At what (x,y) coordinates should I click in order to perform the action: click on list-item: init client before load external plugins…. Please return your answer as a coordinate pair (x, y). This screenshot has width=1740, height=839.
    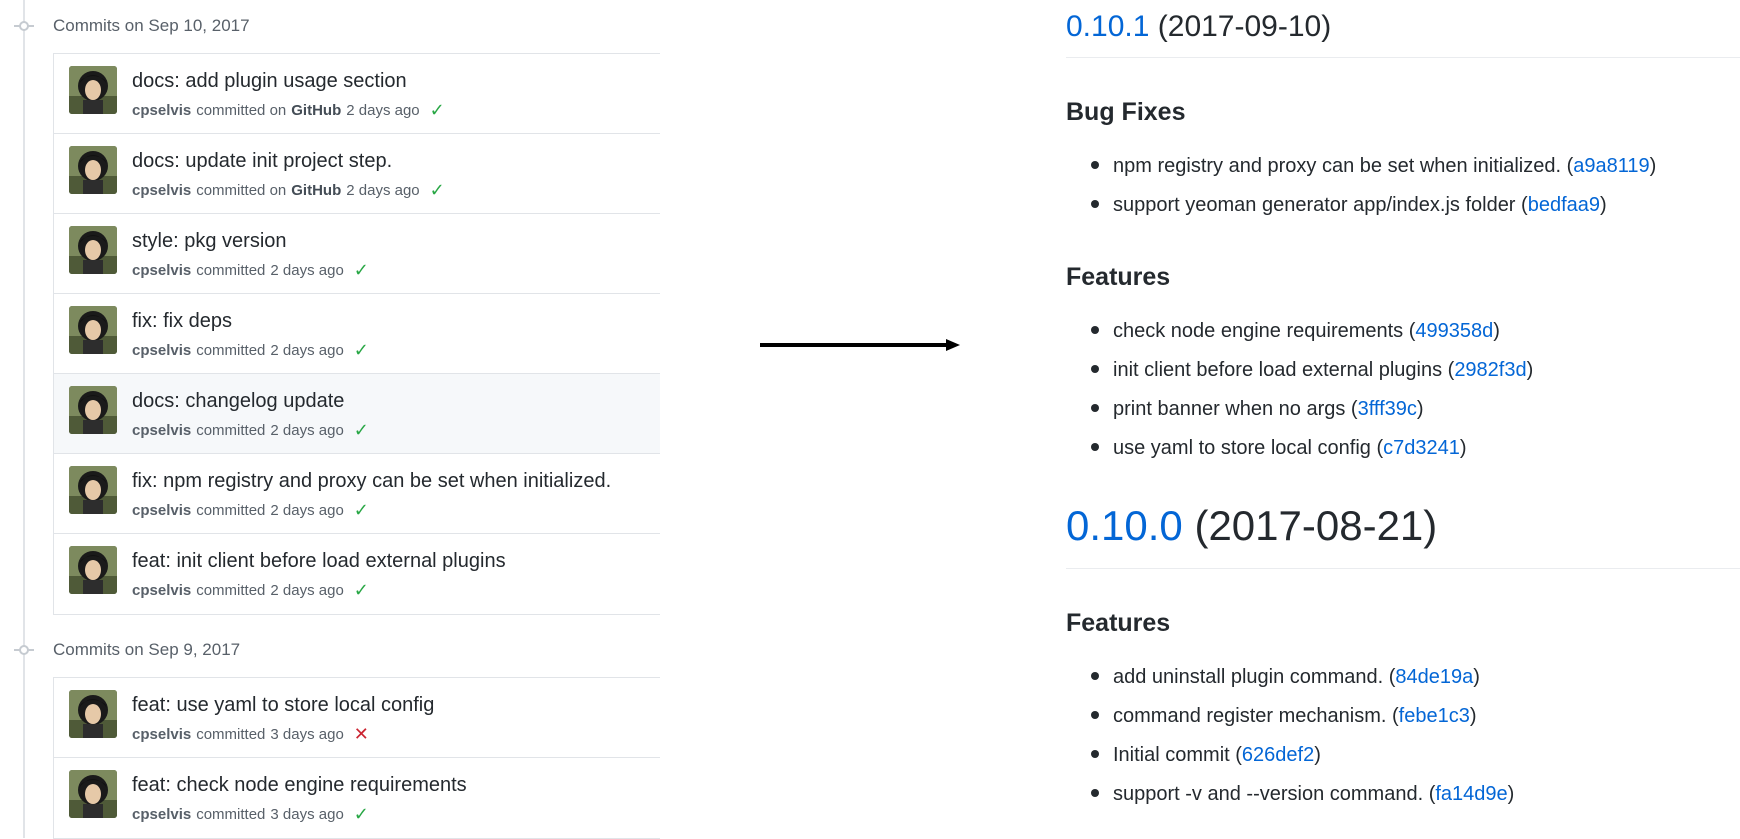
    Looking at the image, I should click on (1312, 370).